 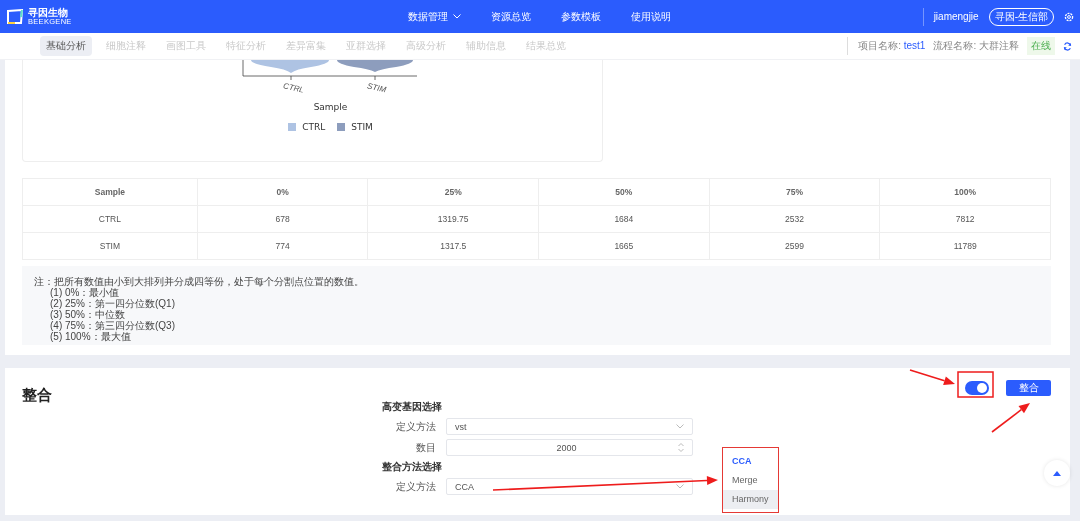 What do you see at coordinates (90, 336) in the screenshot?
I see `note-text: (5) 100%：最大值` at bounding box center [90, 336].